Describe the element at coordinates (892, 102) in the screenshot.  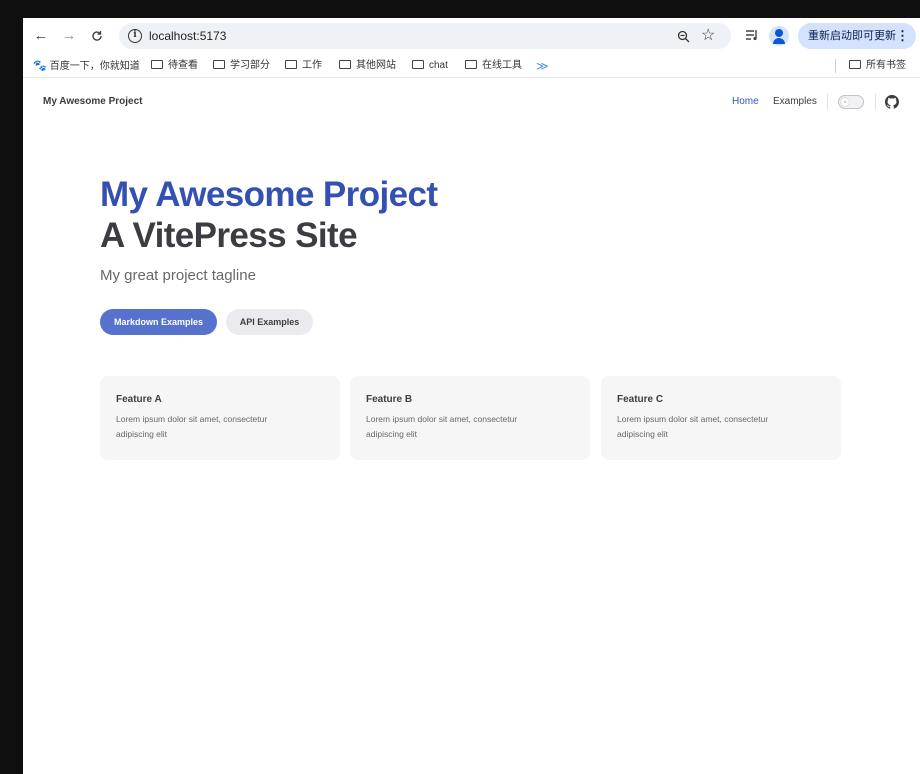
I see `github-icon` at that location.